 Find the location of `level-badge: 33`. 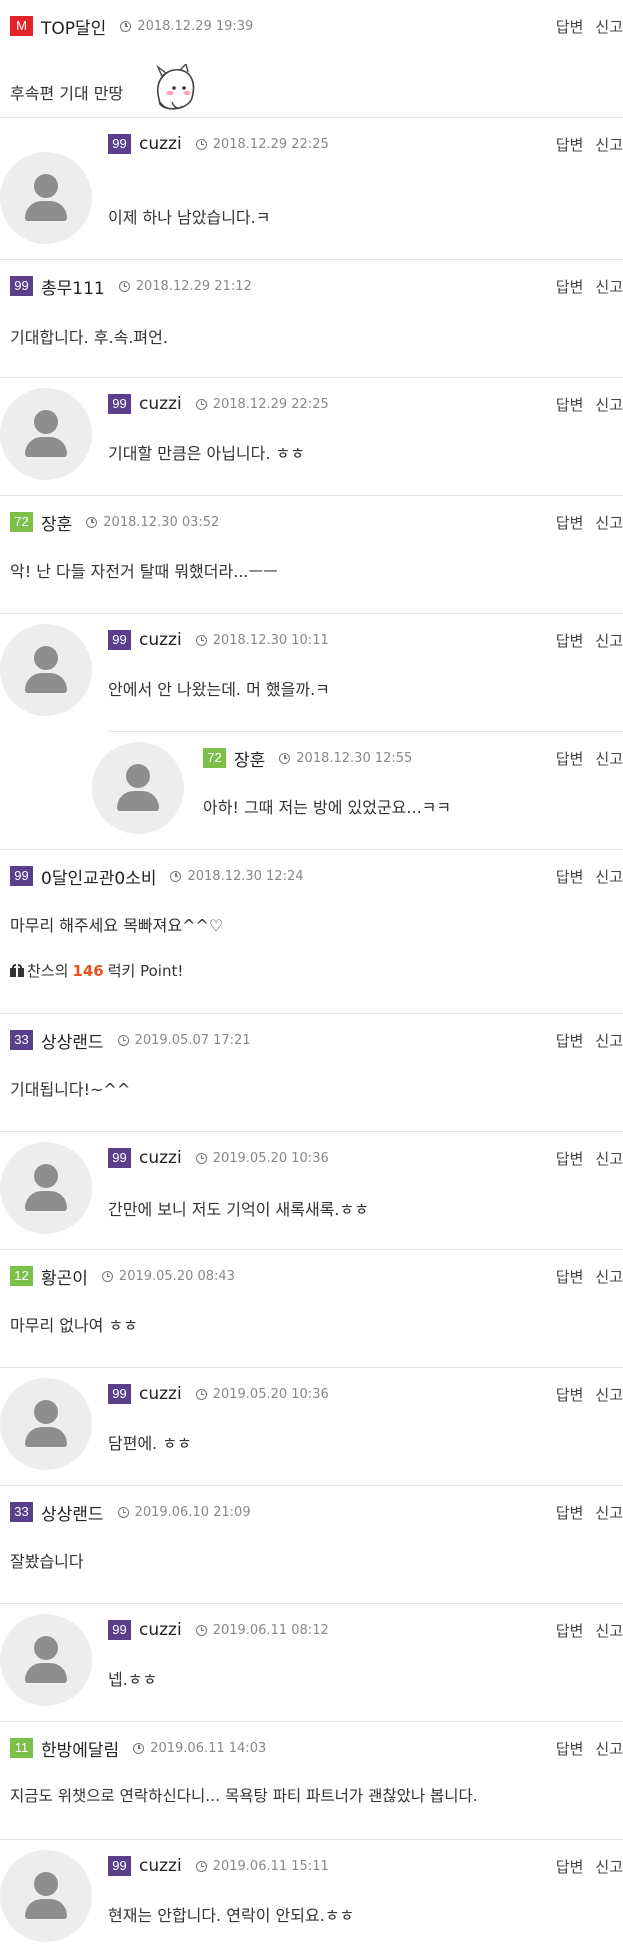

level-badge: 33 is located at coordinates (21, 1512).